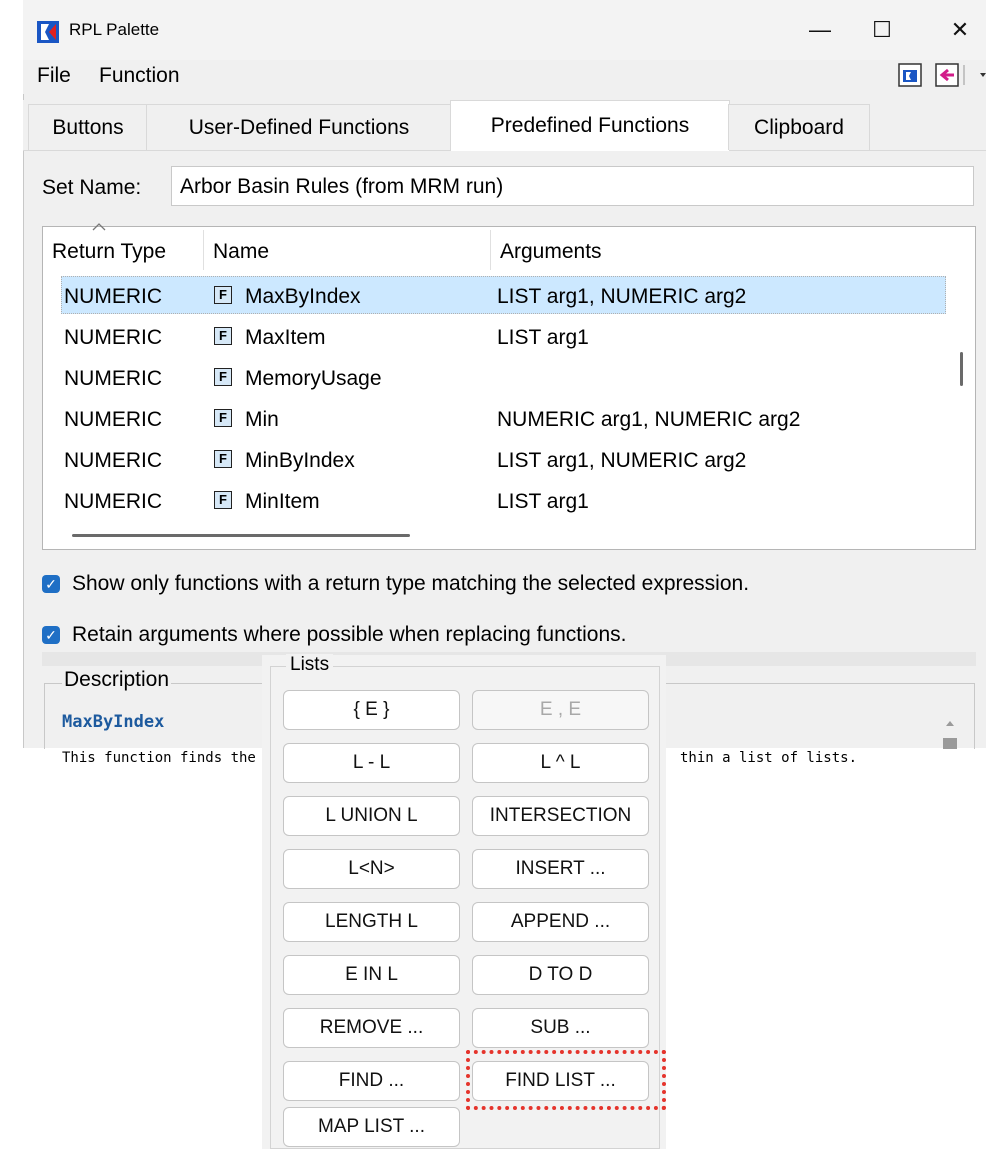 This screenshot has width=986, height=1149. What do you see at coordinates (92, 187) in the screenshot?
I see `set-name-label: Set Name:` at bounding box center [92, 187].